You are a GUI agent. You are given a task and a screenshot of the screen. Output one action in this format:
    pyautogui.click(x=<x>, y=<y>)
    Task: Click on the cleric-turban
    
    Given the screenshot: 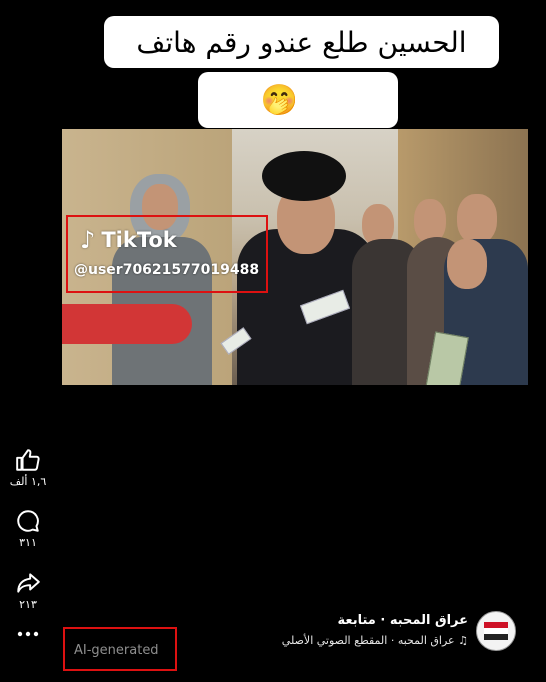 What is the action you would take?
    pyautogui.click(x=304, y=176)
    